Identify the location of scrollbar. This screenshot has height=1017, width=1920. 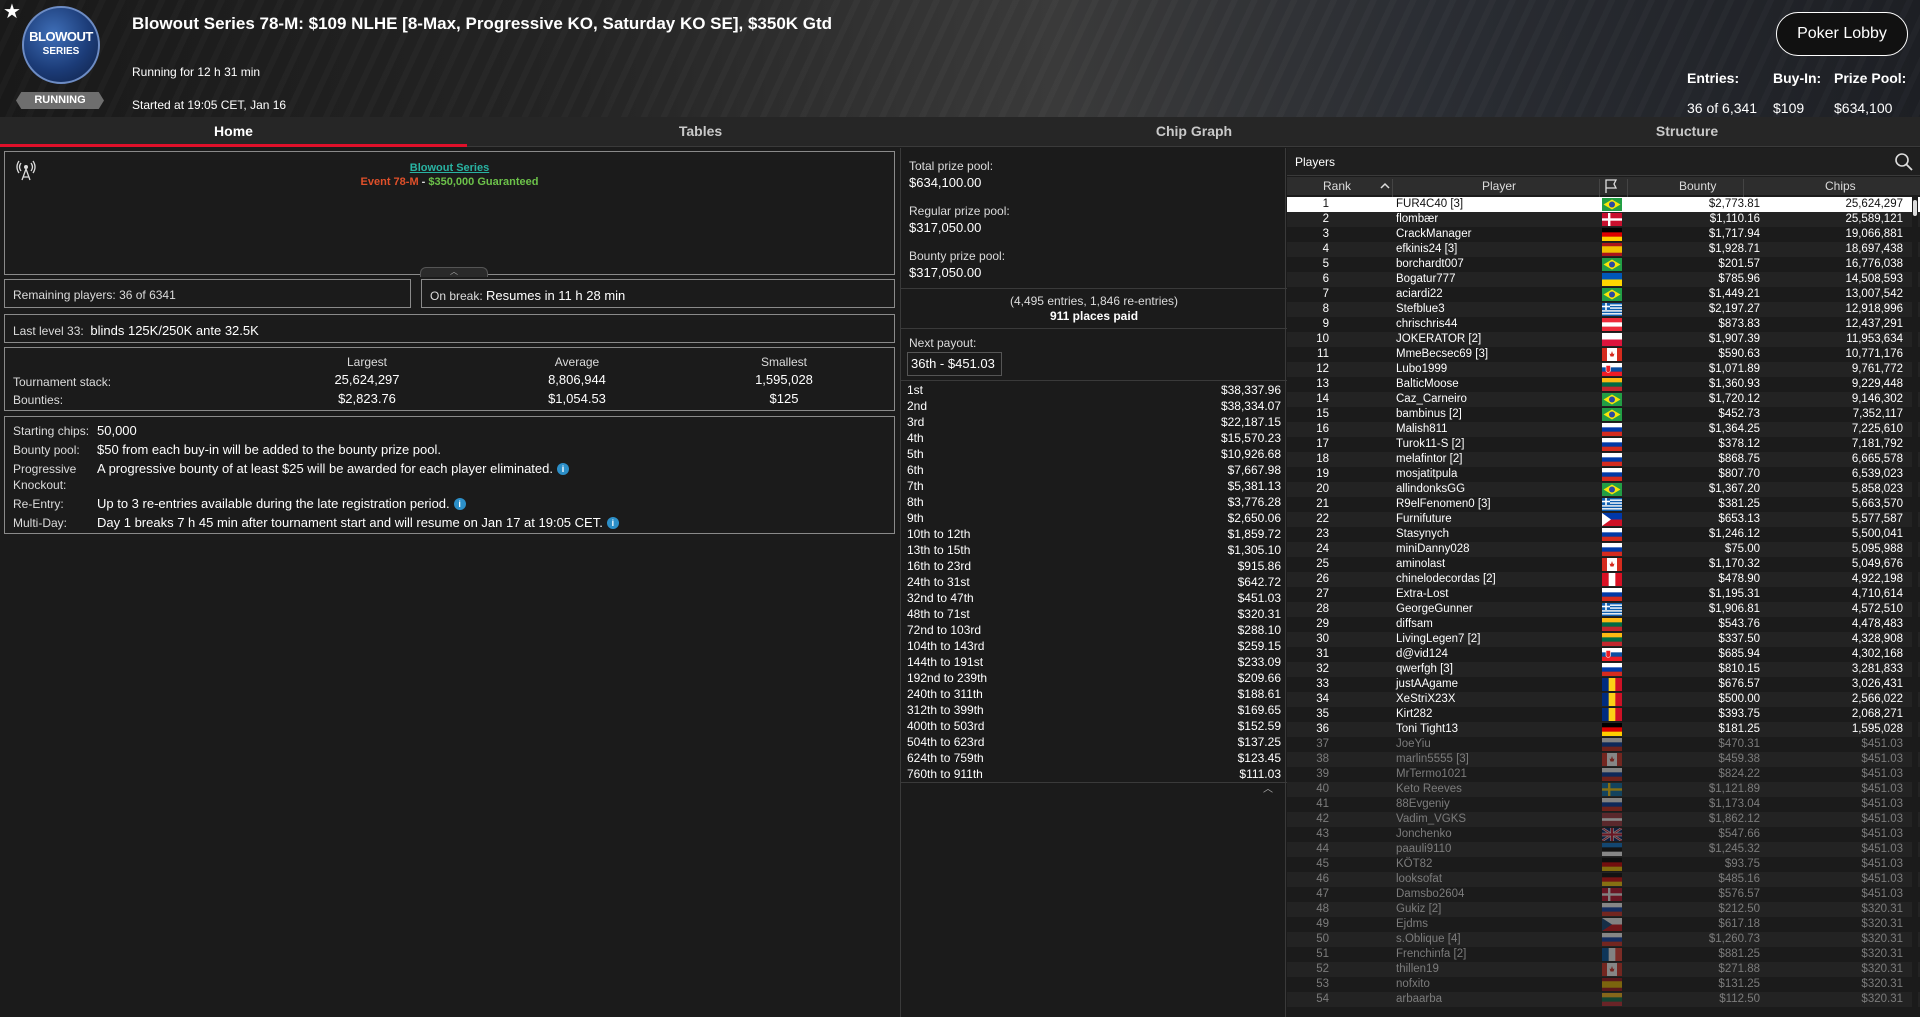
(1915, 607).